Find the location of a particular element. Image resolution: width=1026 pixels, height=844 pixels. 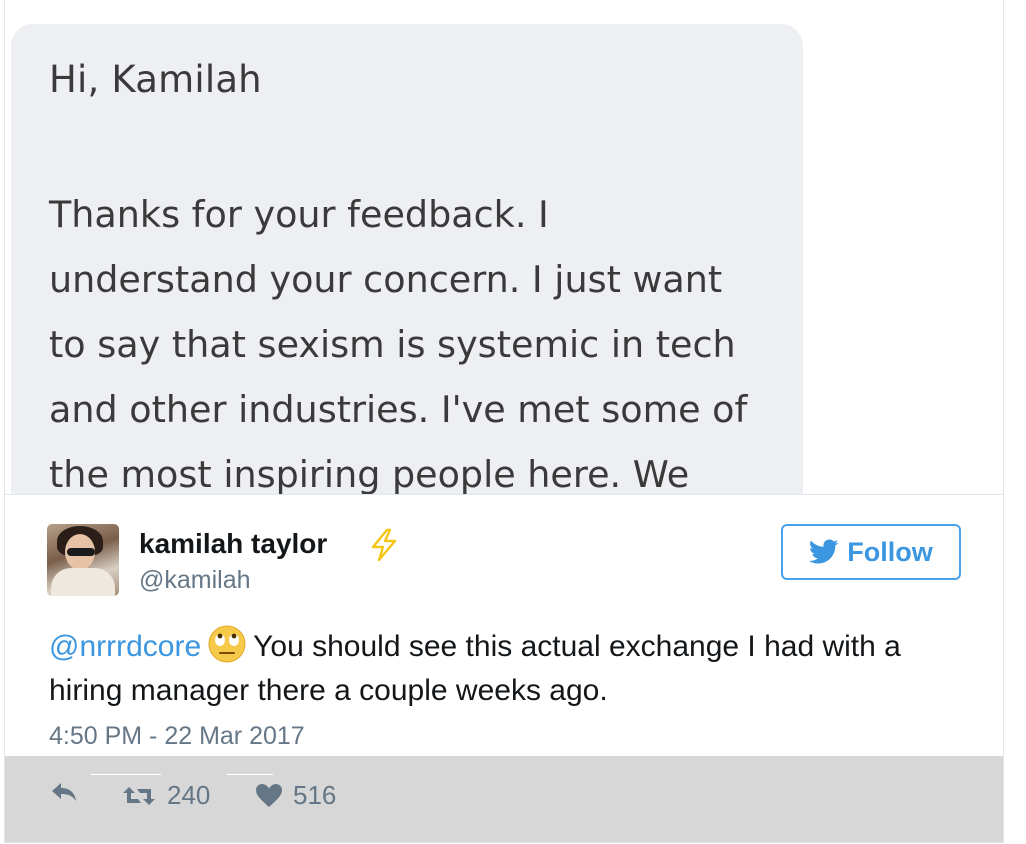

mention-link: @nrrrdcore is located at coordinates (125, 646).